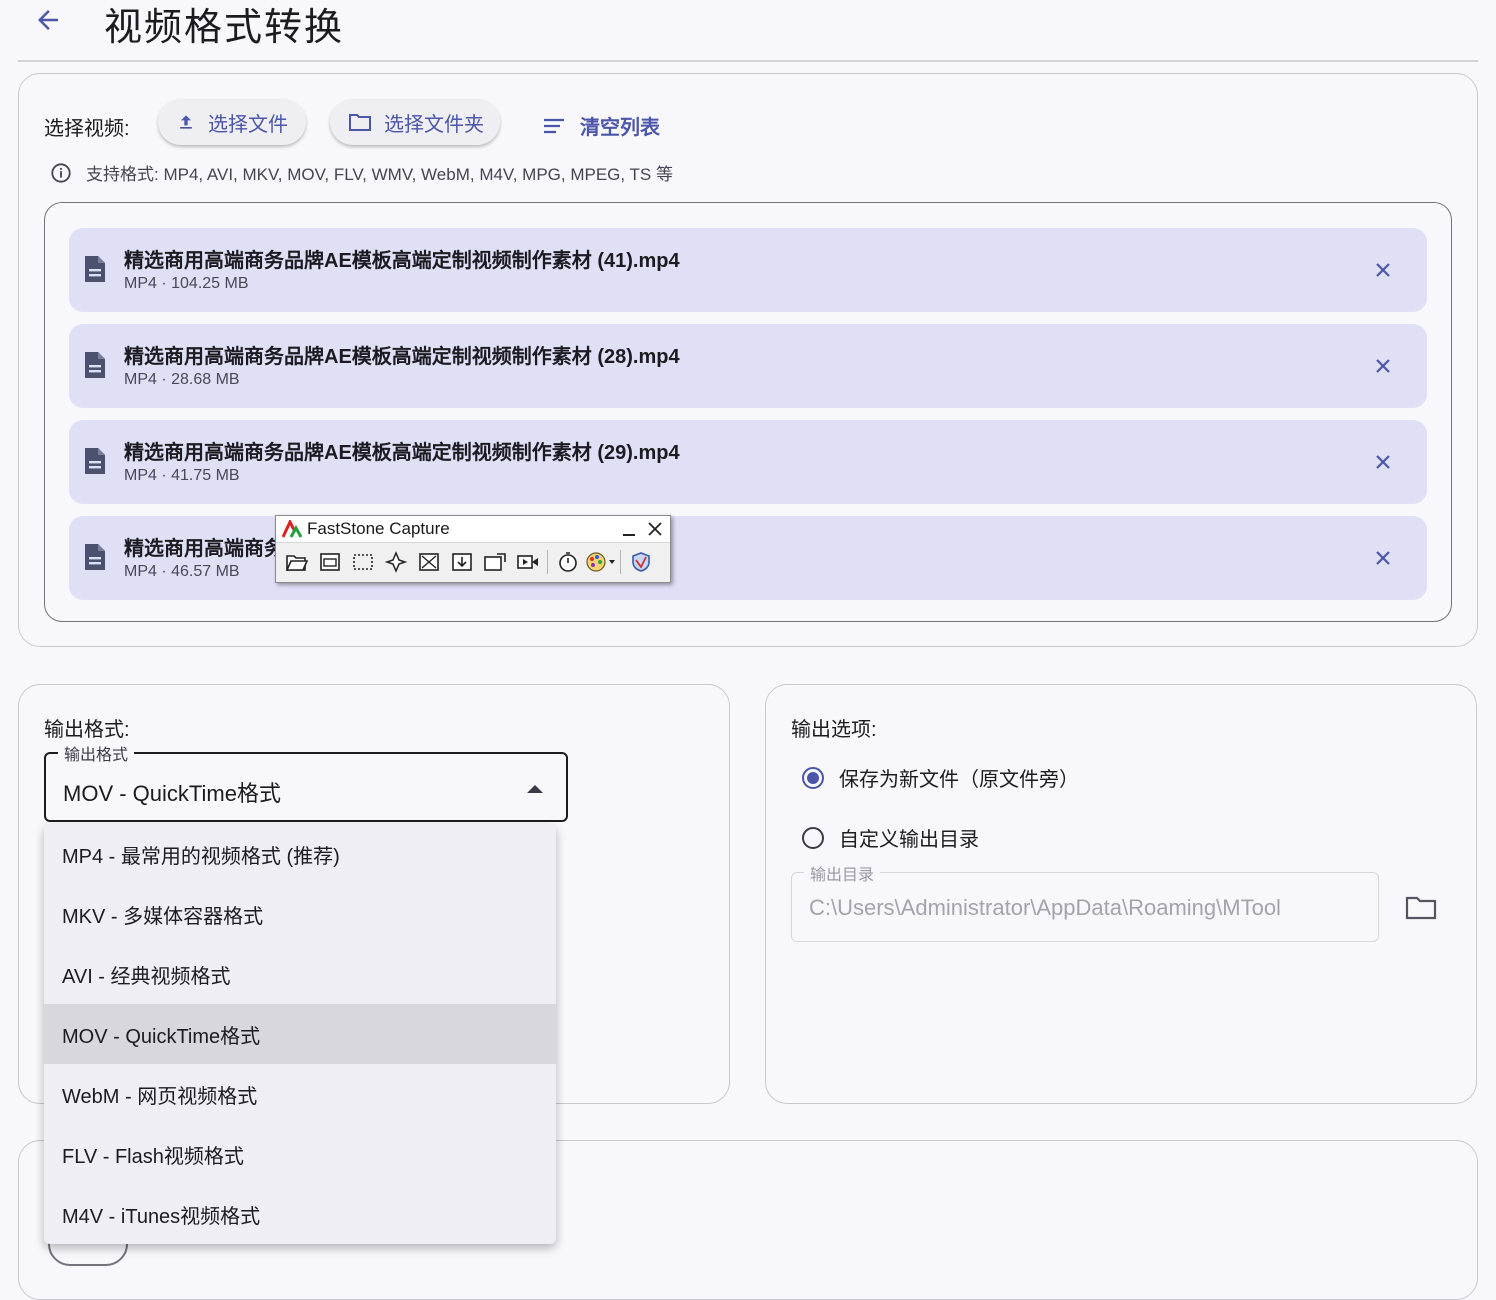 This screenshot has width=1496, height=1300. Describe the element at coordinates (224, 28) in the screenshot. I see `page-title: 视频格式转换` at that location.